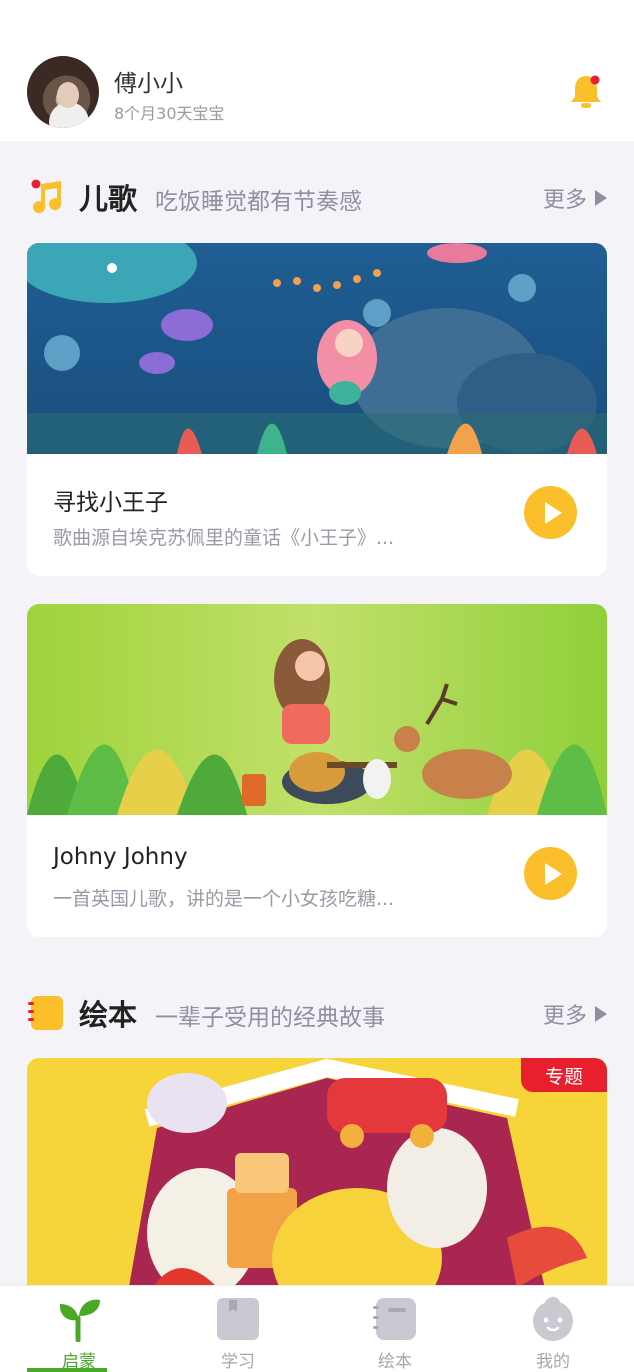 This screenshot has height=1372, width=634. What do you see at coordinates (45, 1013) in the screenshot?
I see `book-icon` at bounding box center [45, 1013].